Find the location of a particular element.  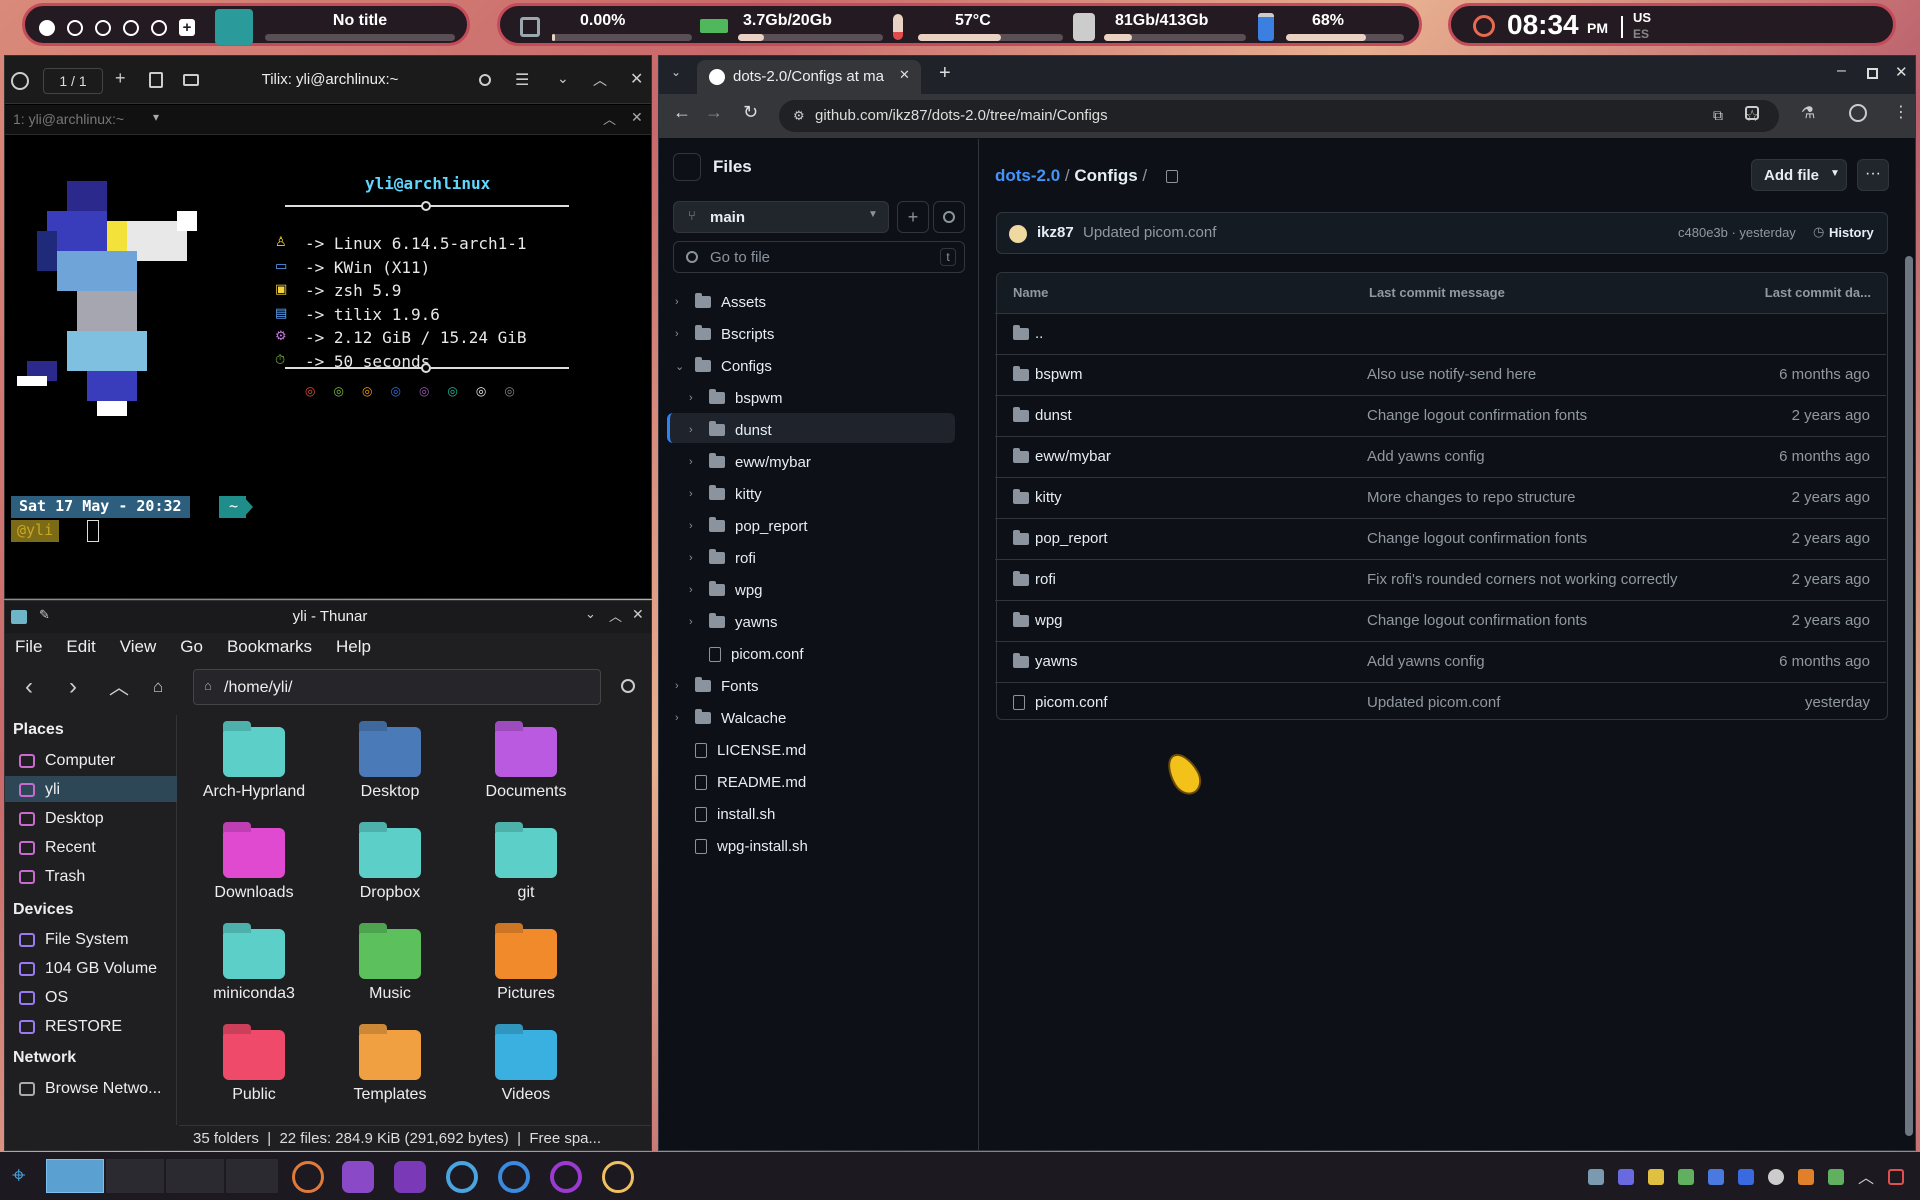

session-maximize-icon: ︿ is located at coordinates (609, 118).